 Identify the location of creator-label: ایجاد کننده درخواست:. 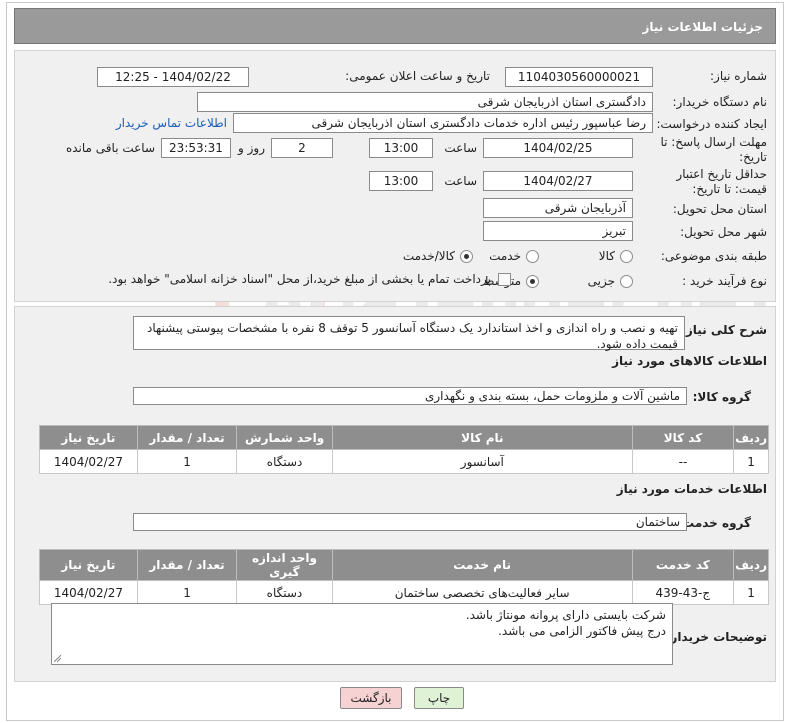
(711, 124).